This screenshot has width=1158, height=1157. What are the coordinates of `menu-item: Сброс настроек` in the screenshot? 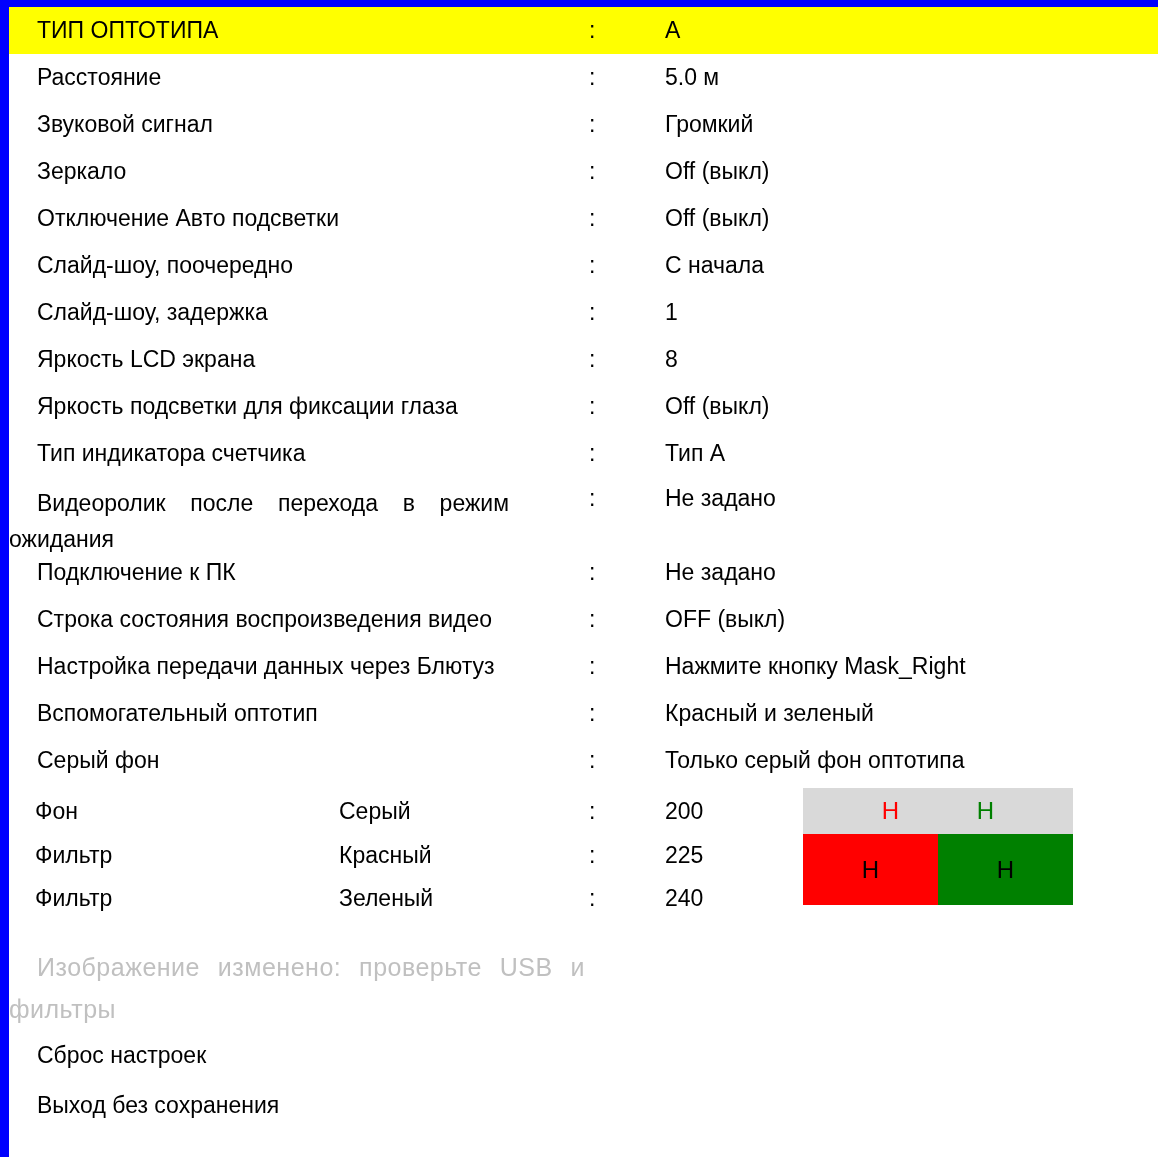 It's located at (583, 1055).